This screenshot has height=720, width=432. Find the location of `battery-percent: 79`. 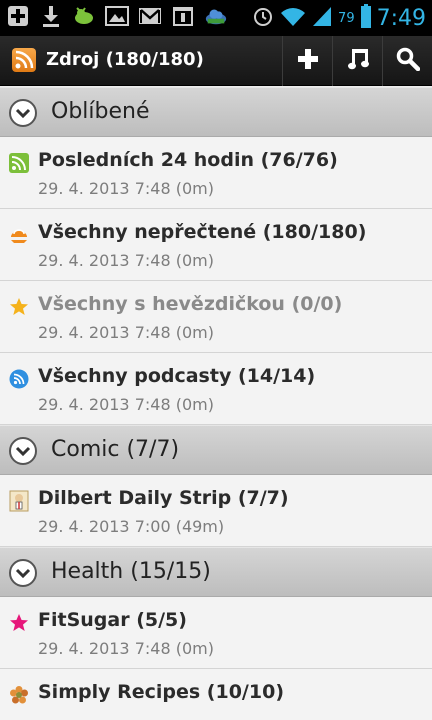

battery-percent: 79 is located at coordinates (346, 18).